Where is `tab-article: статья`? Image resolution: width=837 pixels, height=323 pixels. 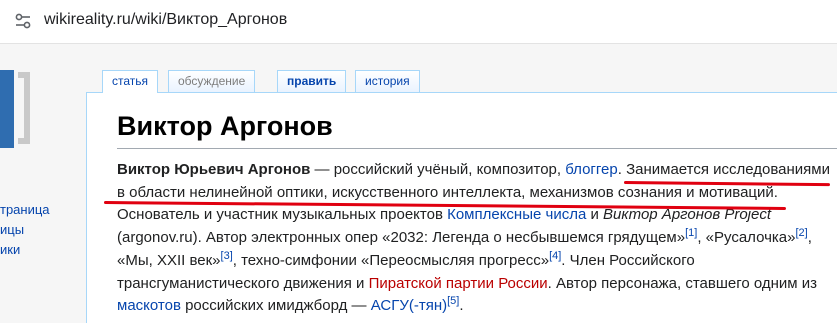 tab-article: статья is located at coordinates (130, 81).